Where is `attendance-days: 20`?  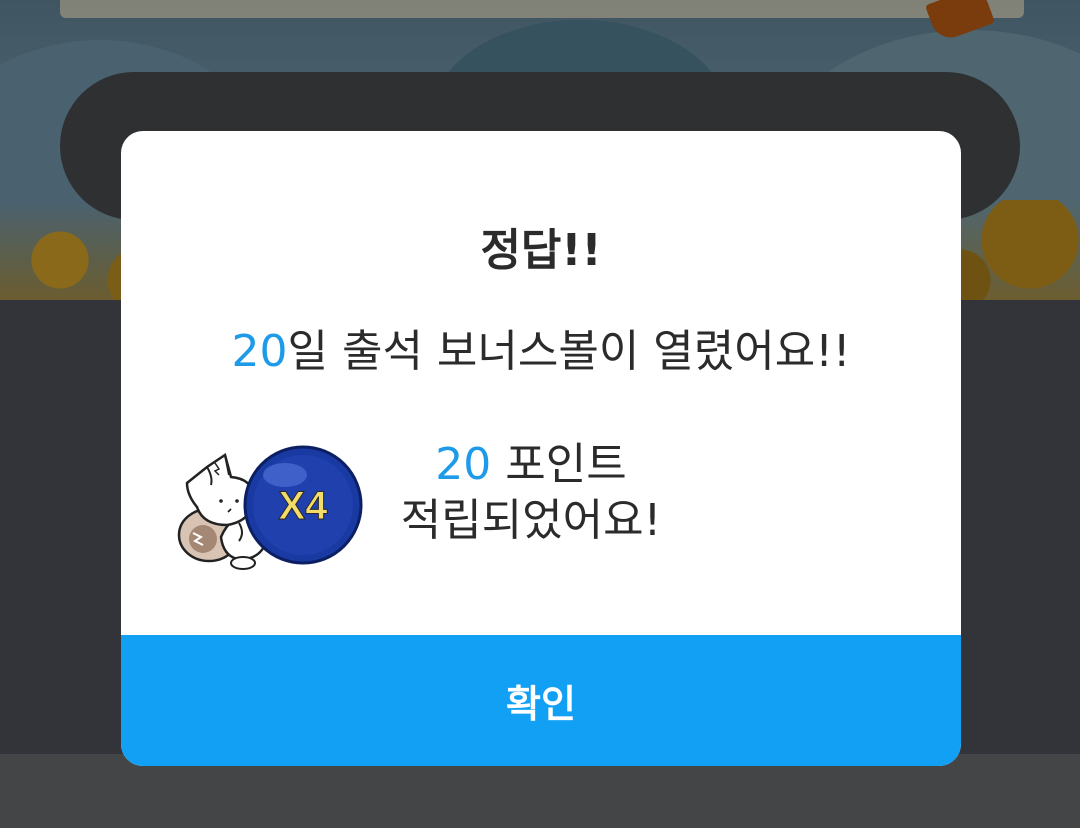 attendance-days: 20 is located at coordinates (259, 351).